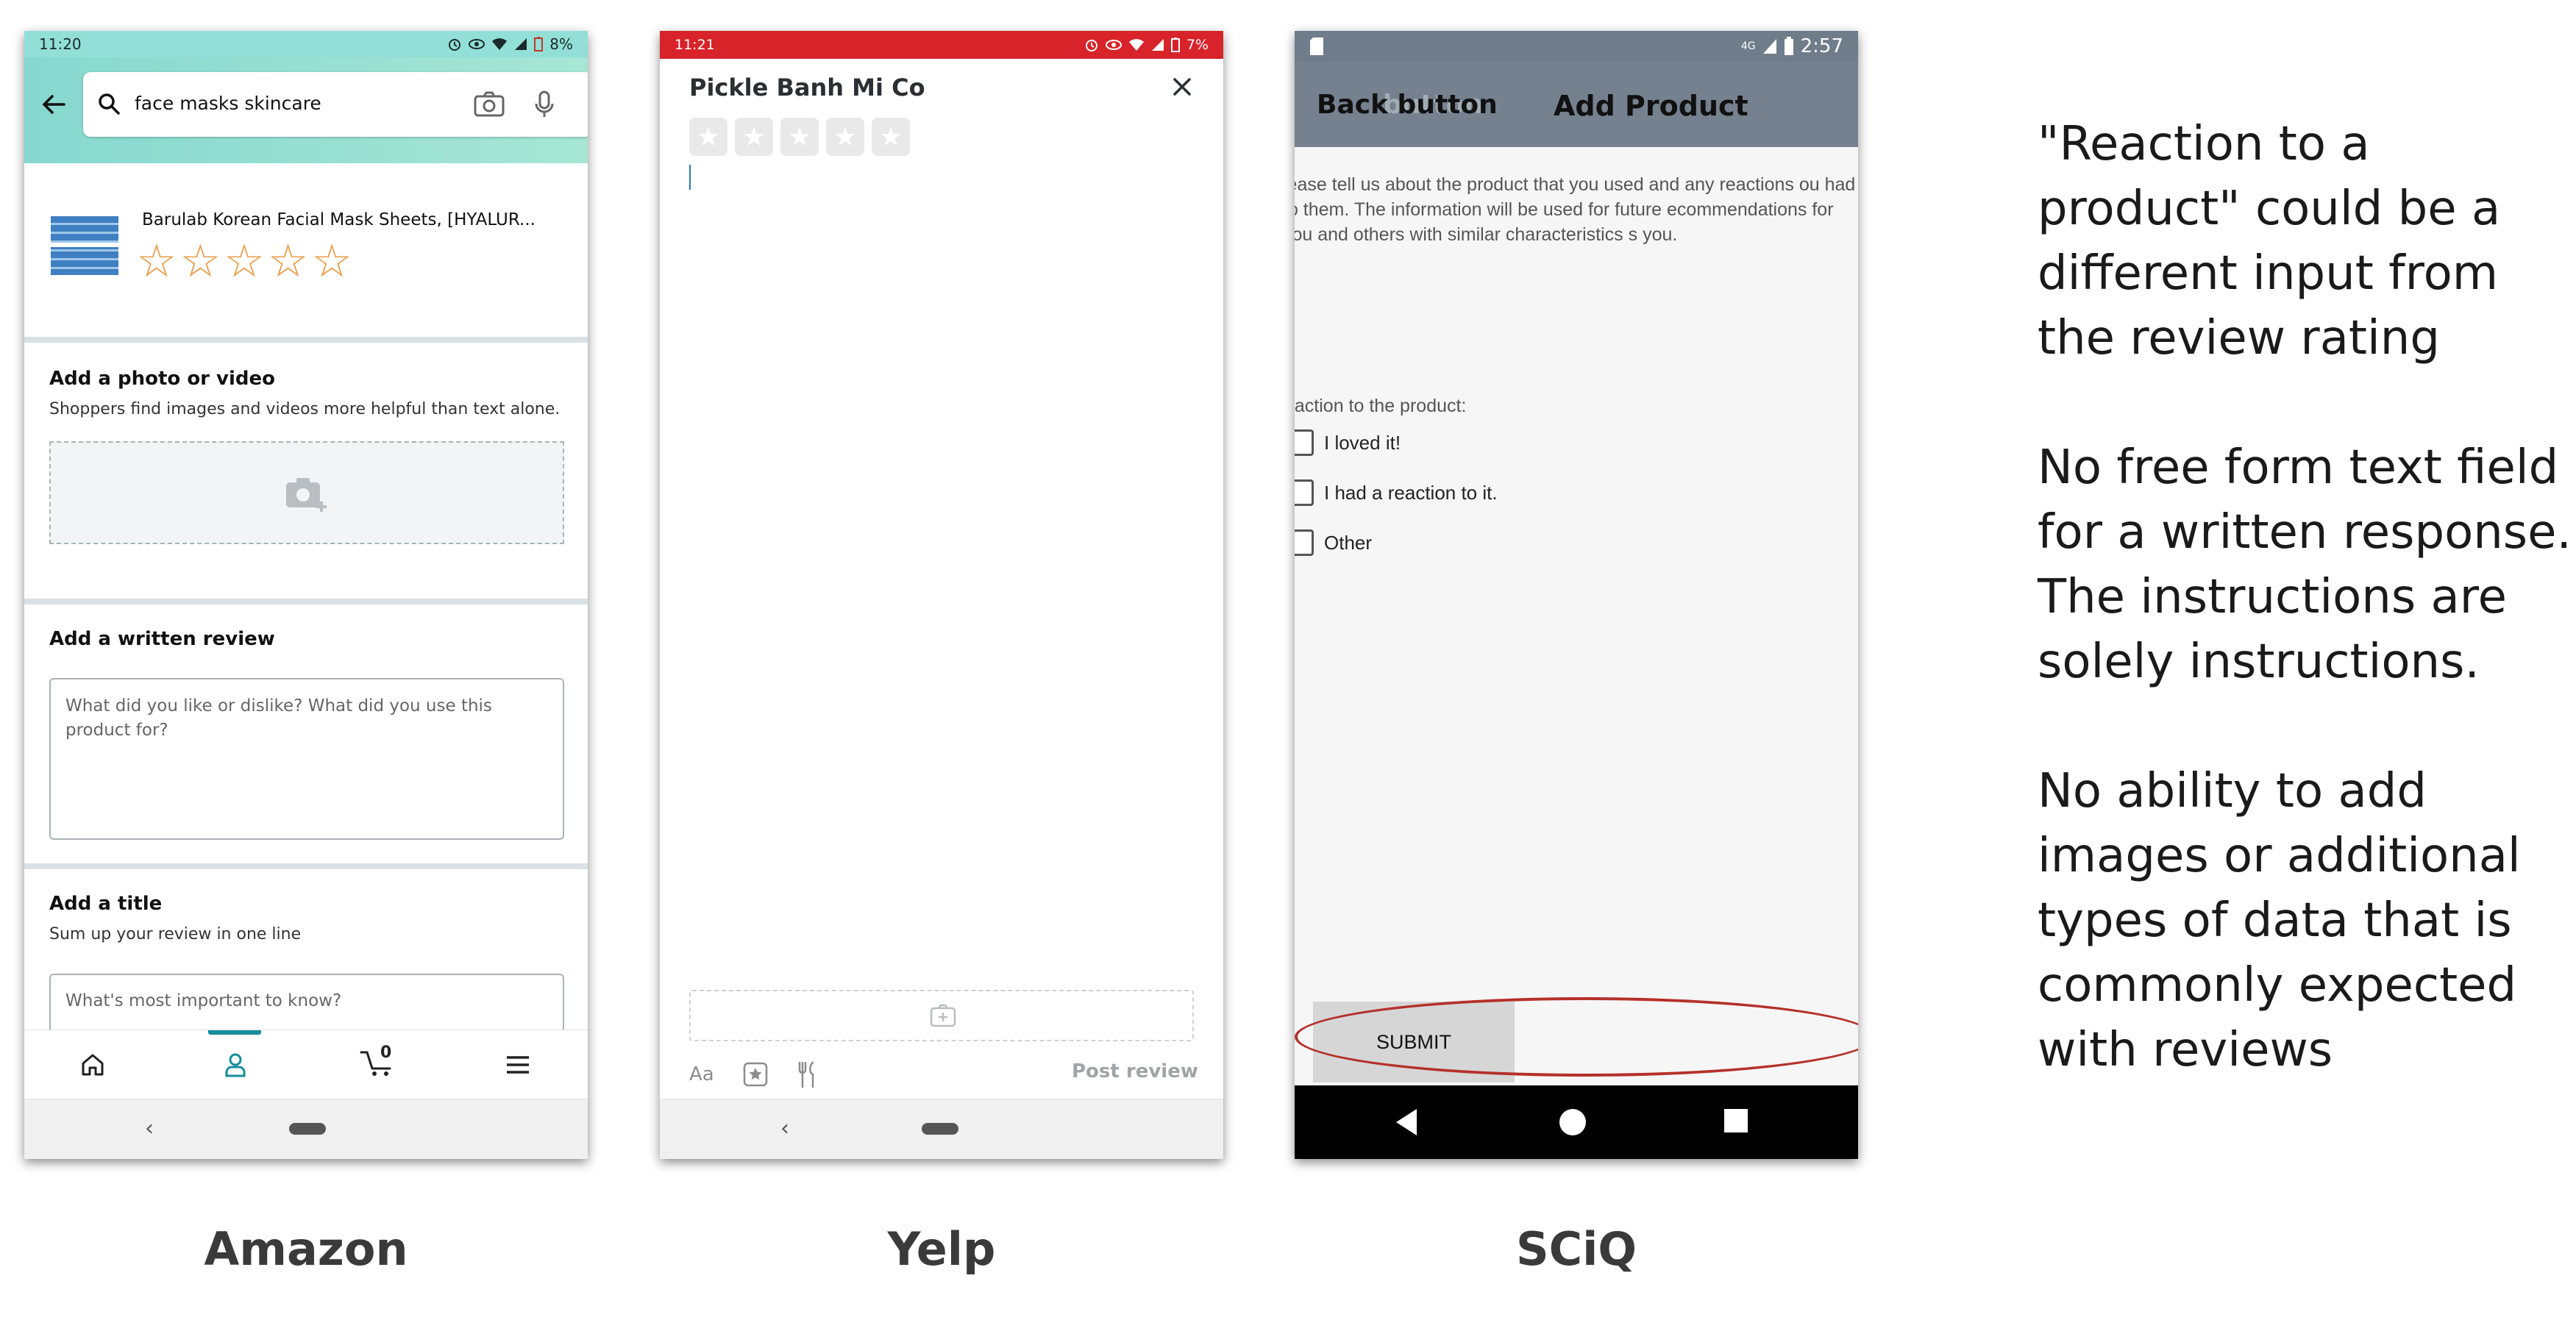 Image resolution: width=2576 pixels, height=1320 pixels. What do you see at coordinates (1146, 45) in the screenshot?
I see `status-icons: 7%` at bounding box center [1146, 45].